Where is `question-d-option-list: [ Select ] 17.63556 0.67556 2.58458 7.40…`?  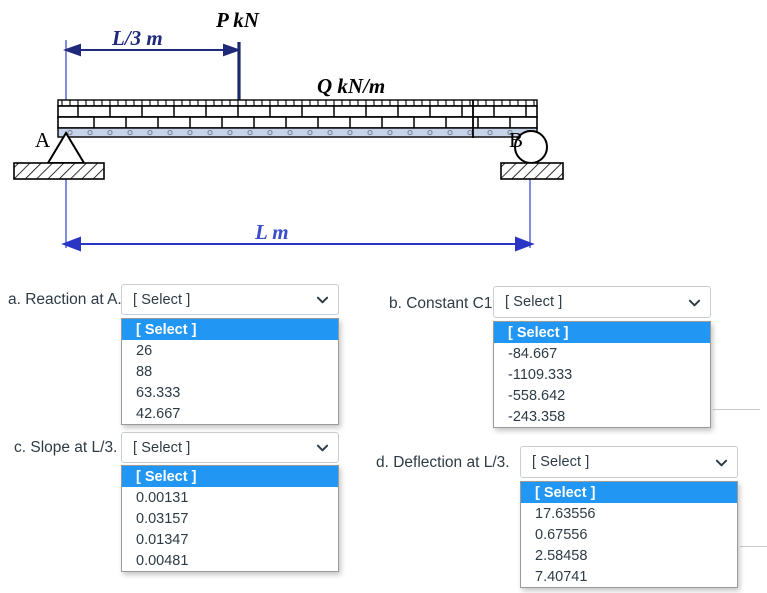 question-d-option-list: [ Select ] 17.63556 0.67556 2.58458 7.40… is located at coordinates (629, 534).